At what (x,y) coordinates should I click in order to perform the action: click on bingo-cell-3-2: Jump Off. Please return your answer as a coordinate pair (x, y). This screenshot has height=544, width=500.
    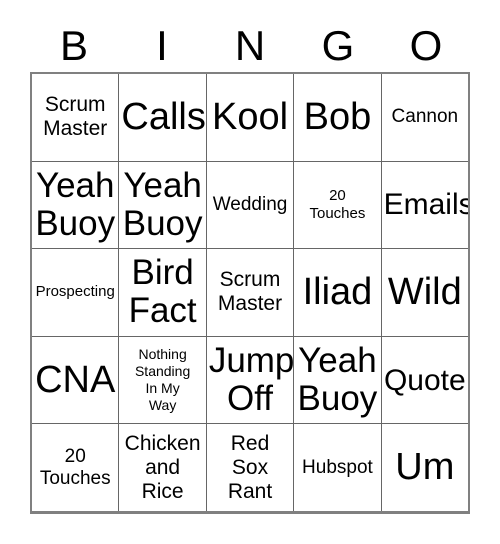
    Looking at the image, I should click on (250, 380).